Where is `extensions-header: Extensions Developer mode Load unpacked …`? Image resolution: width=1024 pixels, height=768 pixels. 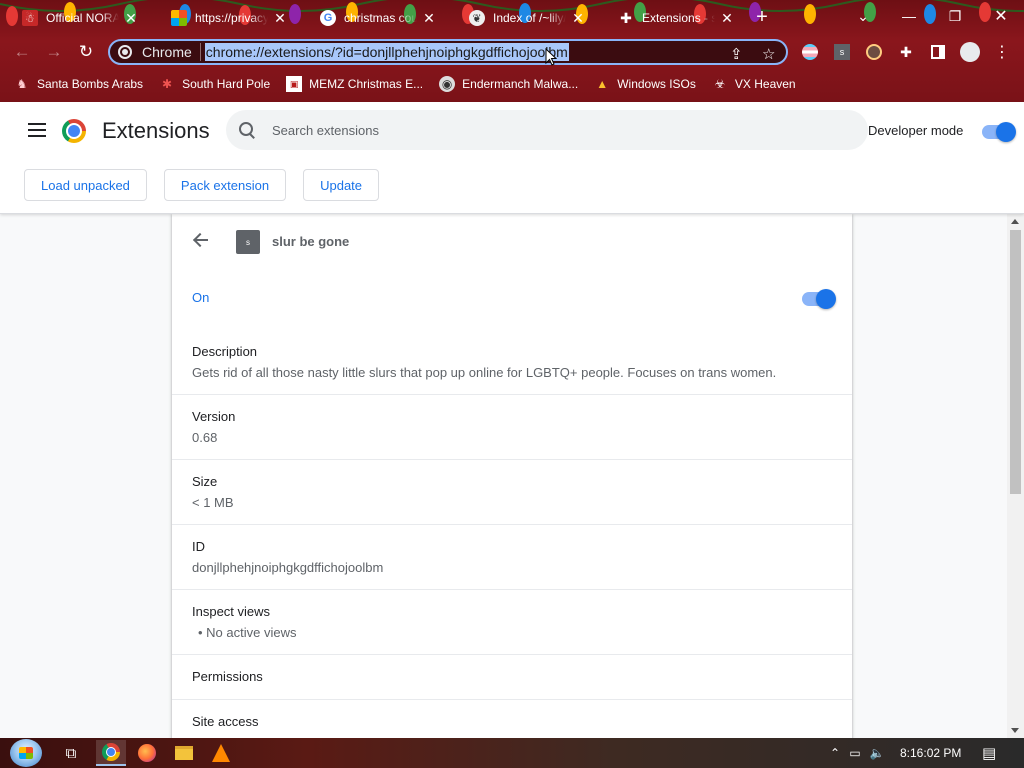
extensions-header: Extensions Developer mode Load unpacked … is located at coordinates (512, 158).